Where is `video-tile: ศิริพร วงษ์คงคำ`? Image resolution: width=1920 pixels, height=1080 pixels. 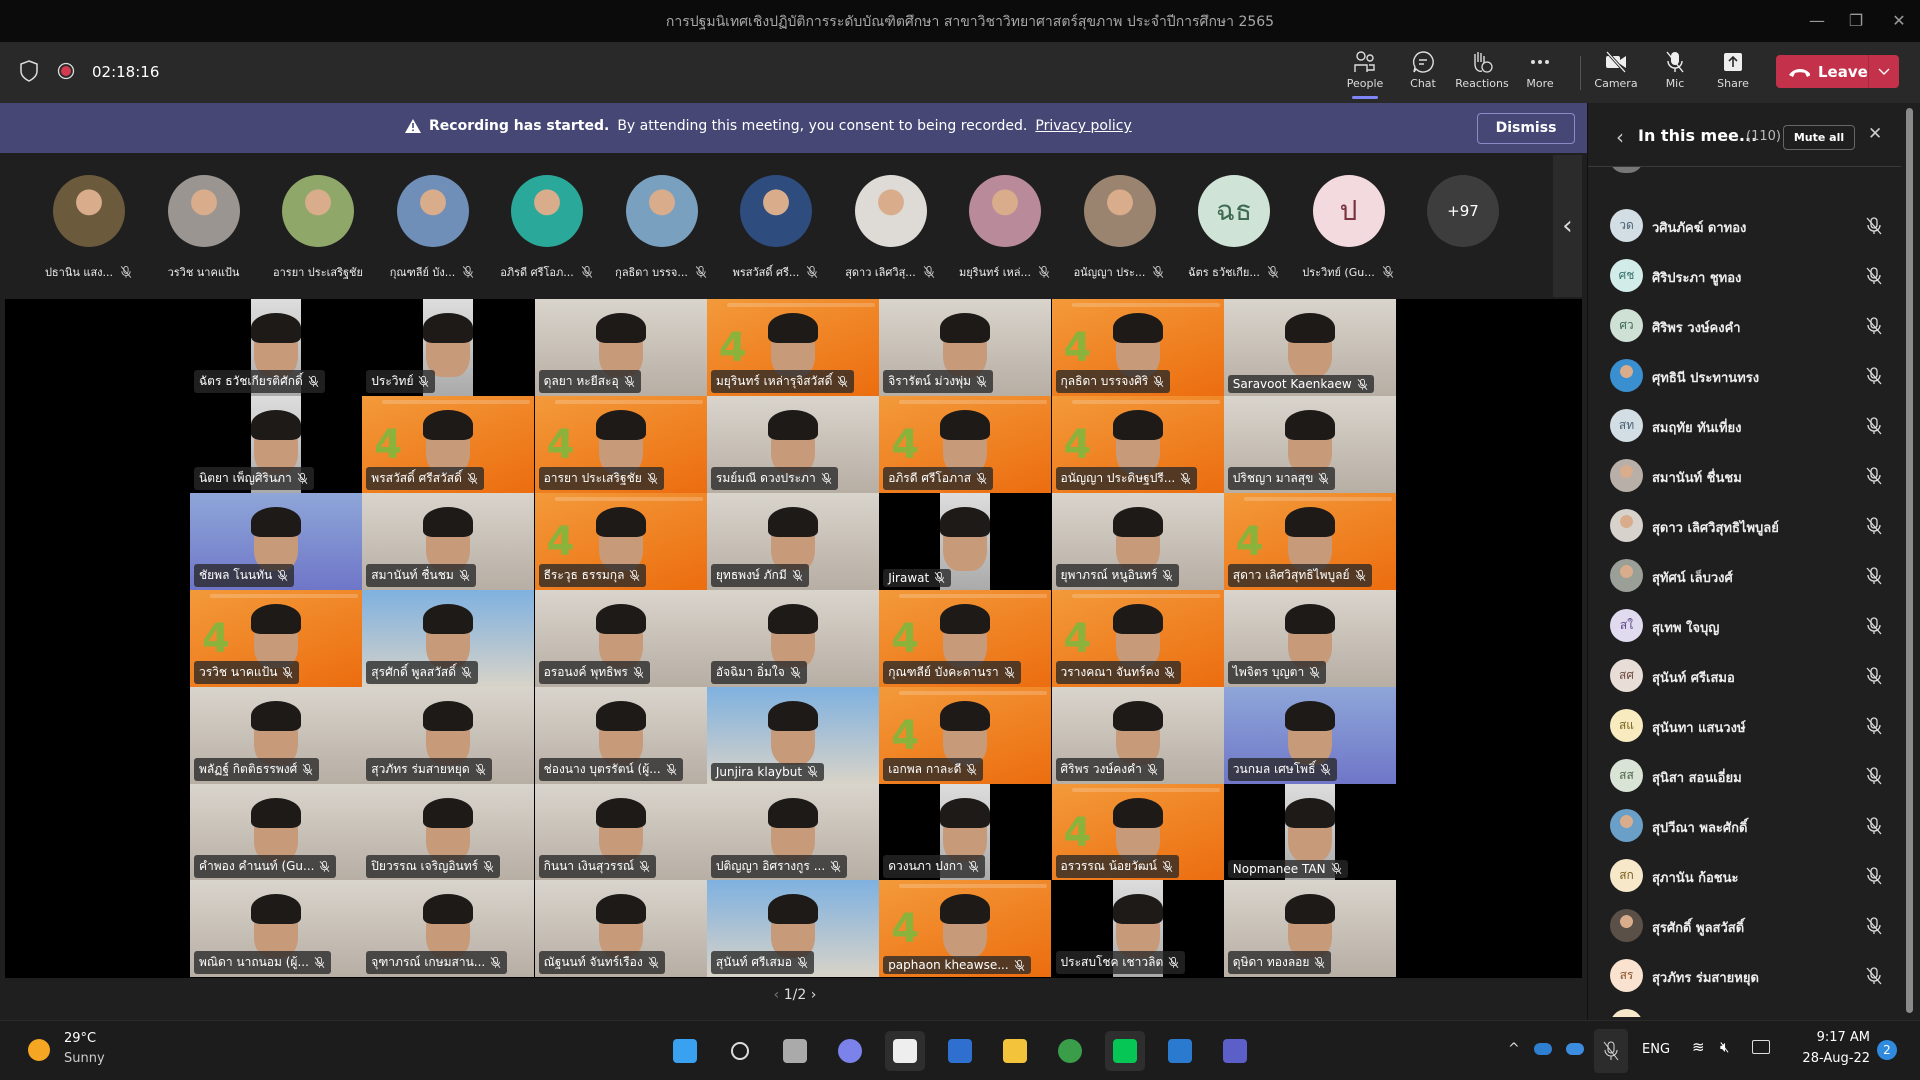 video-tile: ศิริพร วงษ์คงคำ is located at coordinates (1137, 735).